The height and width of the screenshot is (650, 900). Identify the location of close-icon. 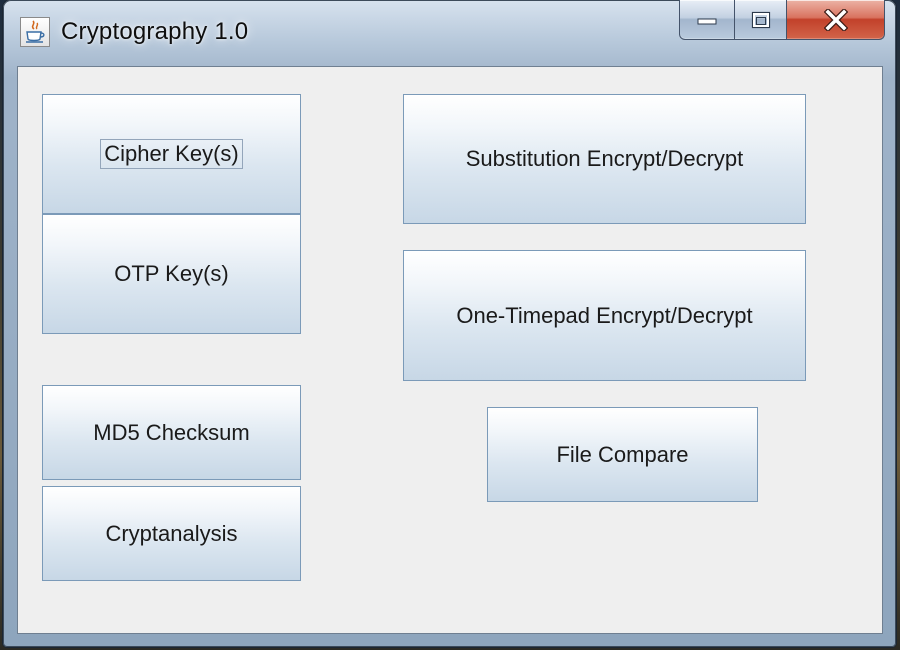
(835, 19).